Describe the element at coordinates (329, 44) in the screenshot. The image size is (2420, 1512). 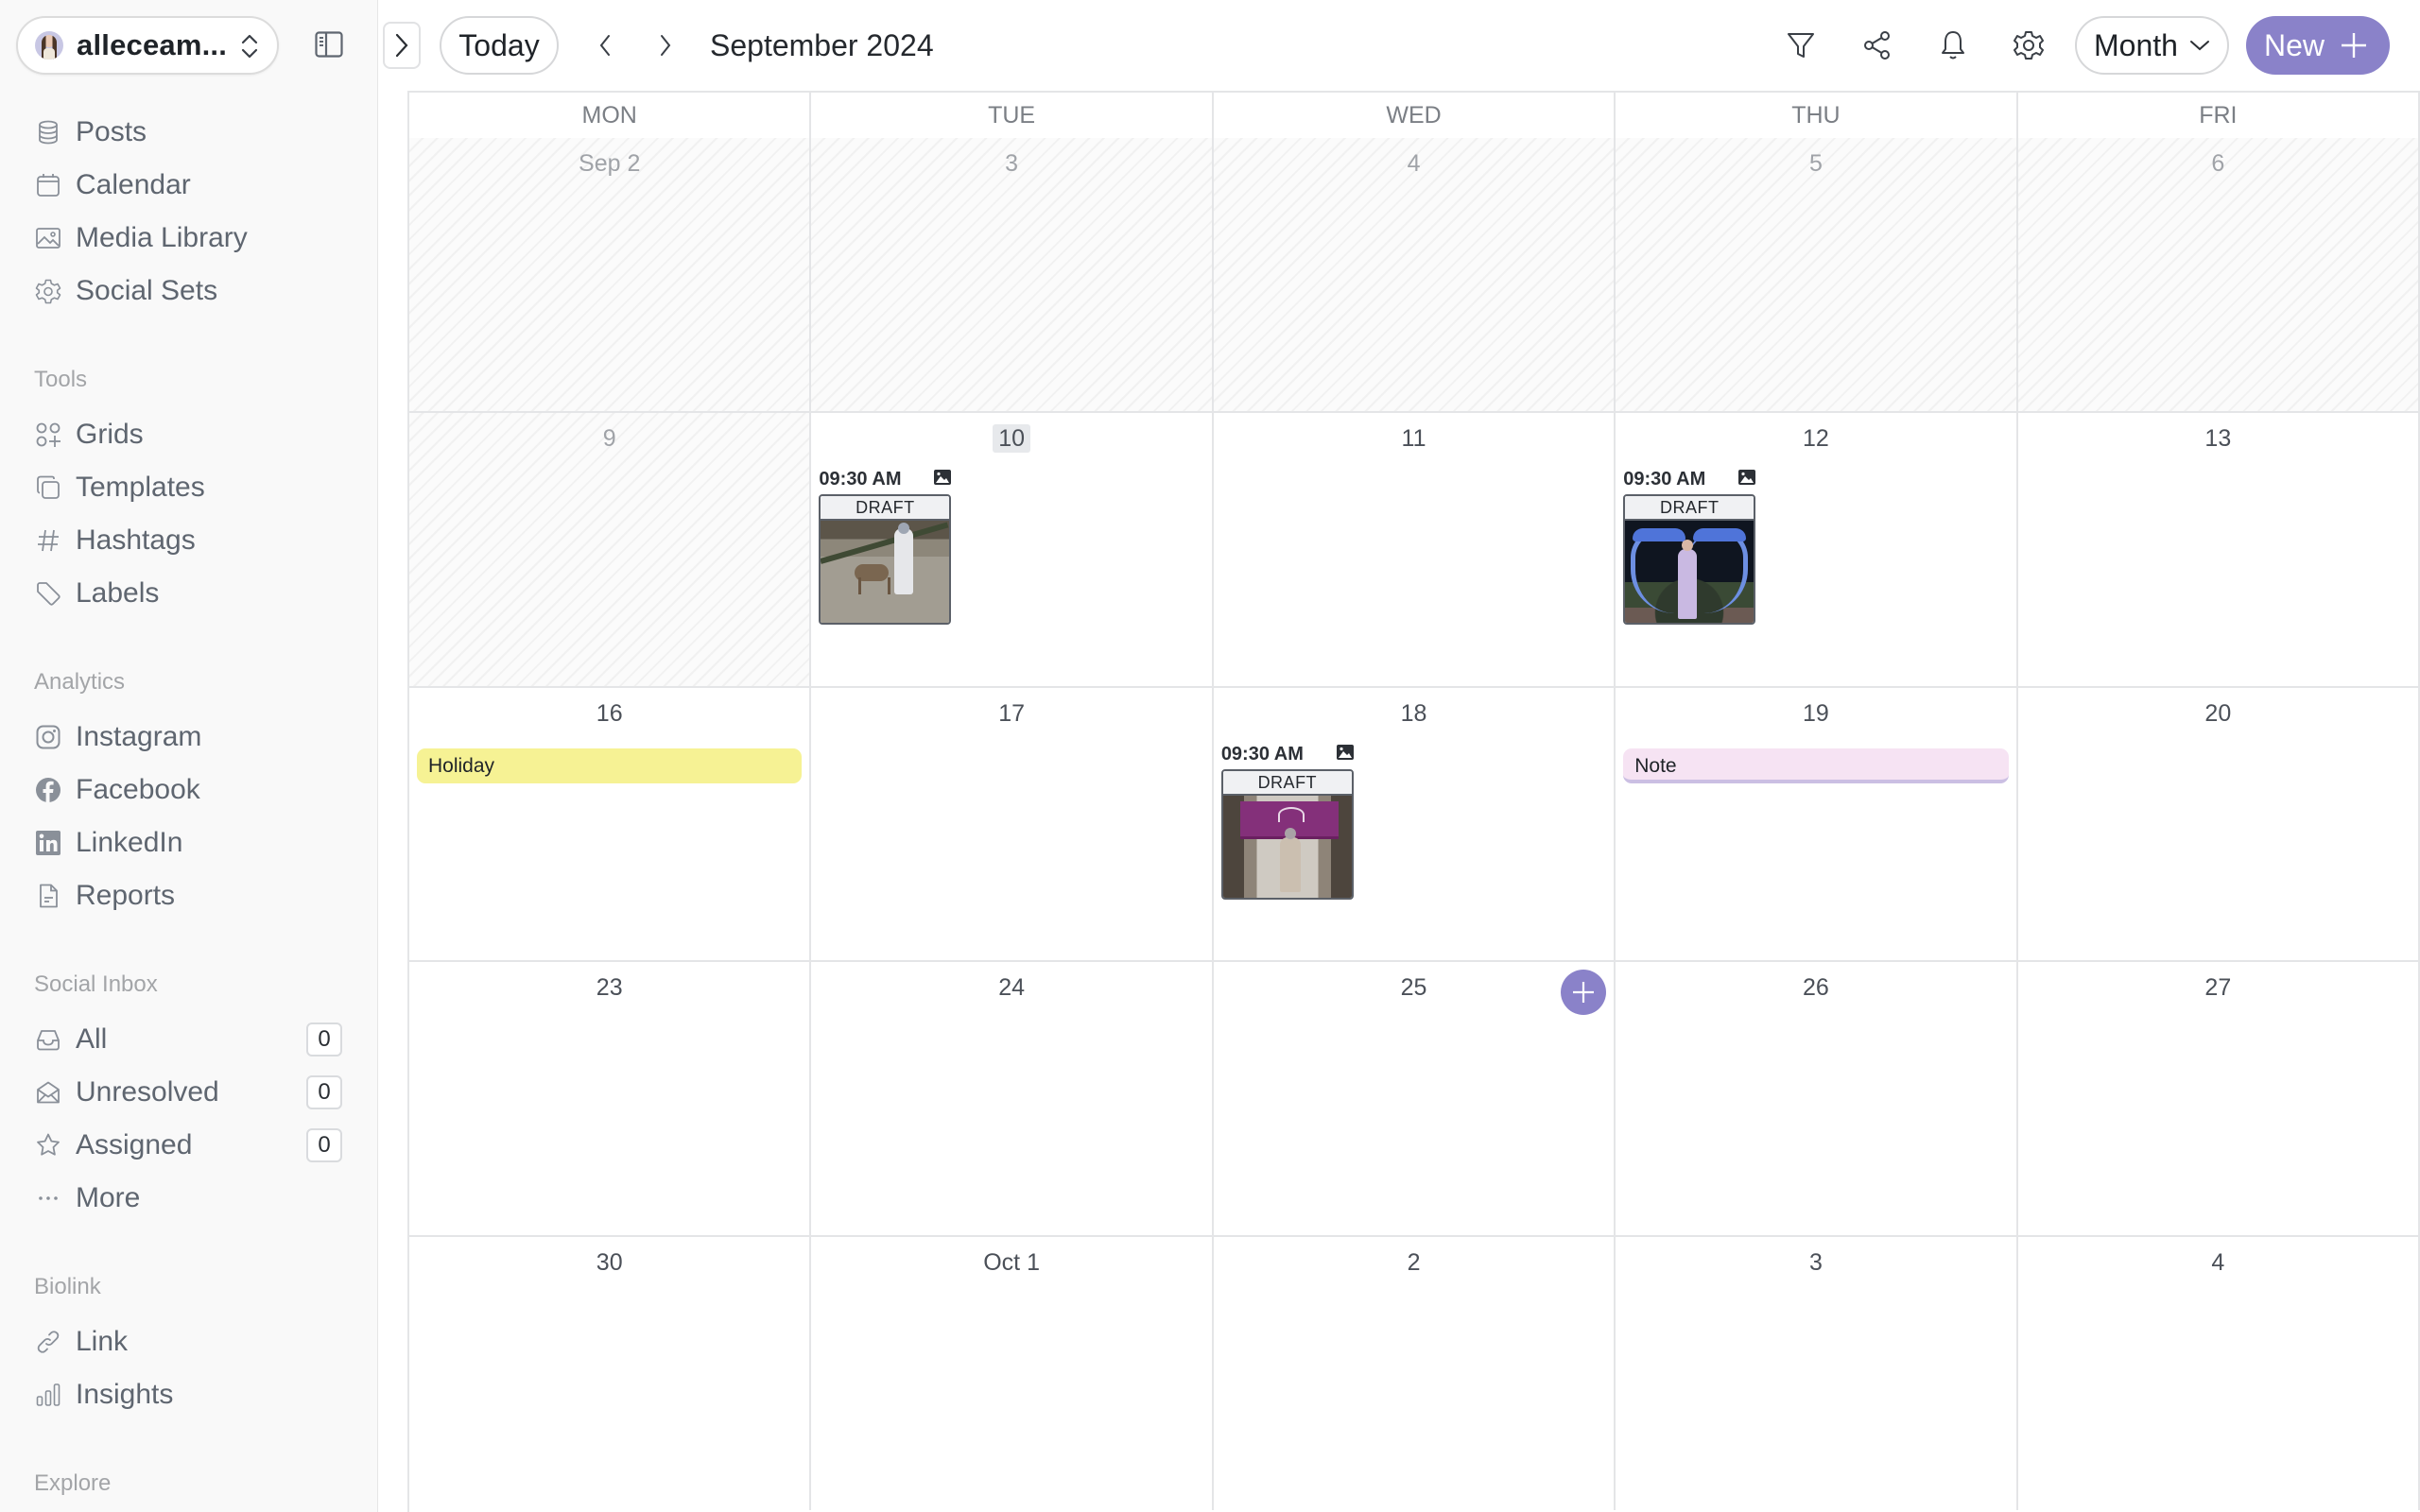
I see `sidebar-panel-icon` at that location.